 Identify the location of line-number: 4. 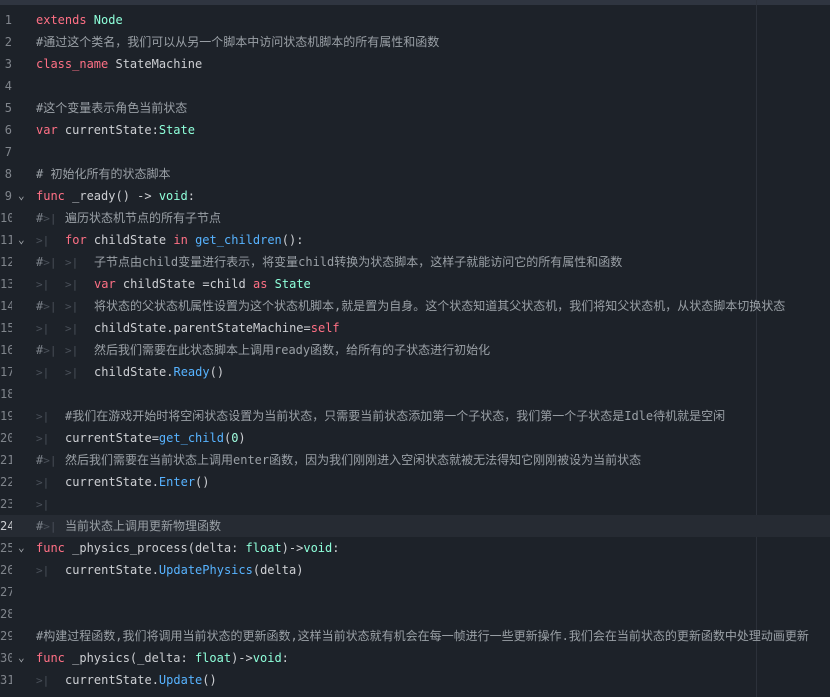
(8, 86).